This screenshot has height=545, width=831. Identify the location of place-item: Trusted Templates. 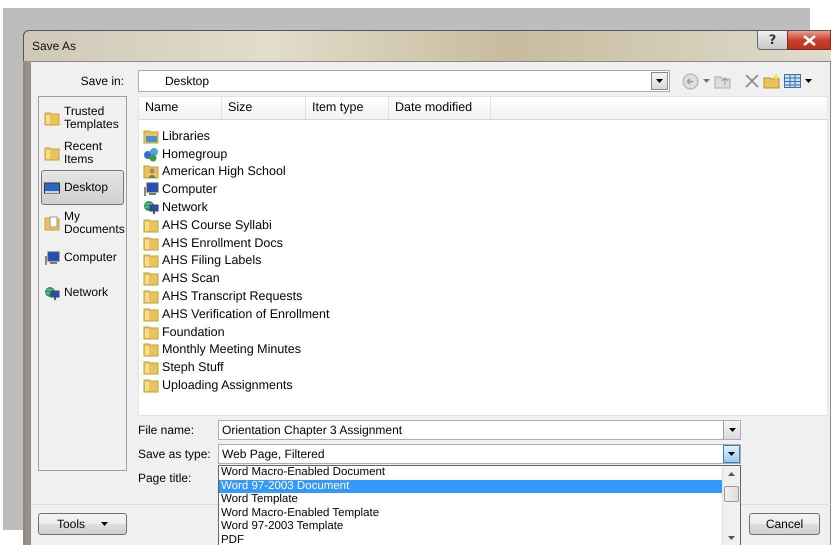
(82, 117).